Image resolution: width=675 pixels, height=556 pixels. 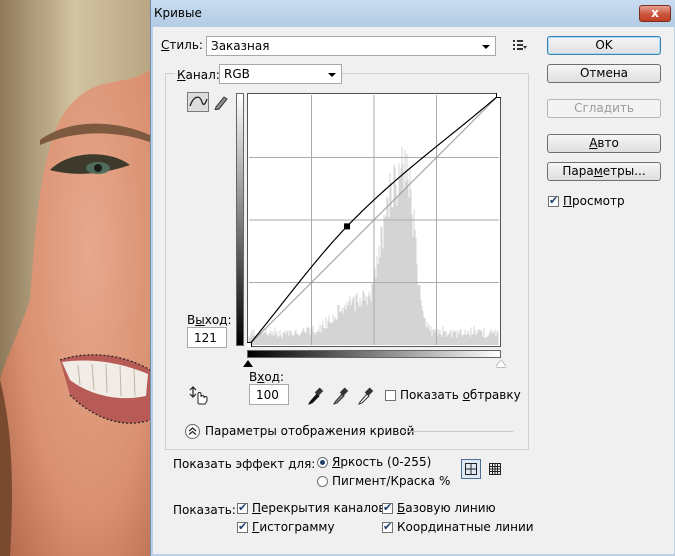 I want to click on white-point-slider, so click(x=501, y=363).